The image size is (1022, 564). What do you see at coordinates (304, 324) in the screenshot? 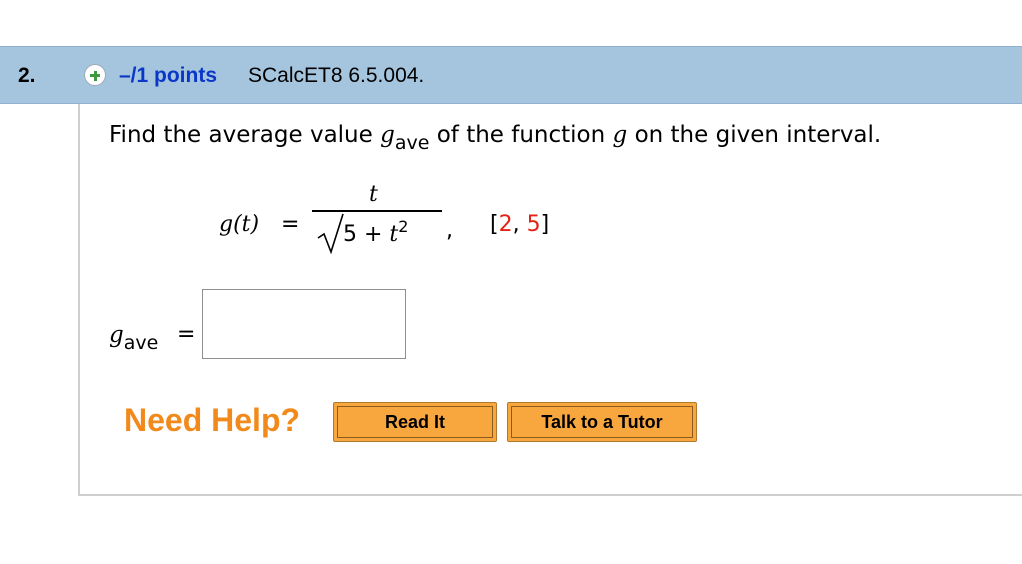
I see `answer-input` at bounding box center [304, 324].